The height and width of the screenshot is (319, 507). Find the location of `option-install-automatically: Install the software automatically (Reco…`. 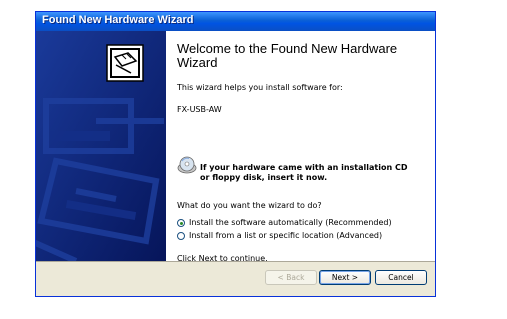

option-install-automatically: Install the software automatically (Reco… is located at coordinates (284, 222).